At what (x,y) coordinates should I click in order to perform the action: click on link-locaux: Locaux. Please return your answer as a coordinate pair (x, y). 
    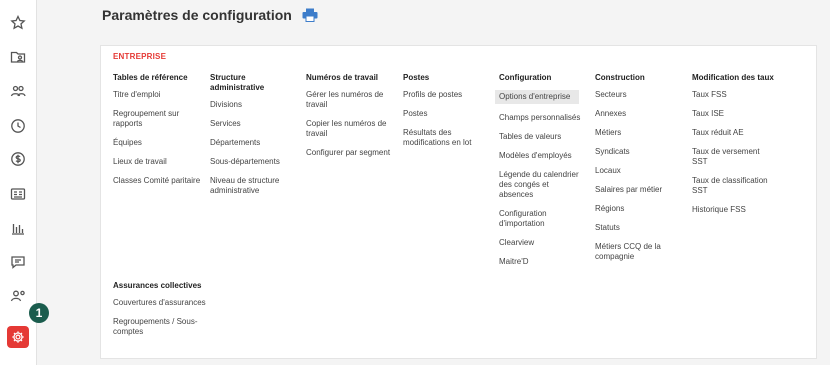
    Looking at the image, I should click on (636, 171).